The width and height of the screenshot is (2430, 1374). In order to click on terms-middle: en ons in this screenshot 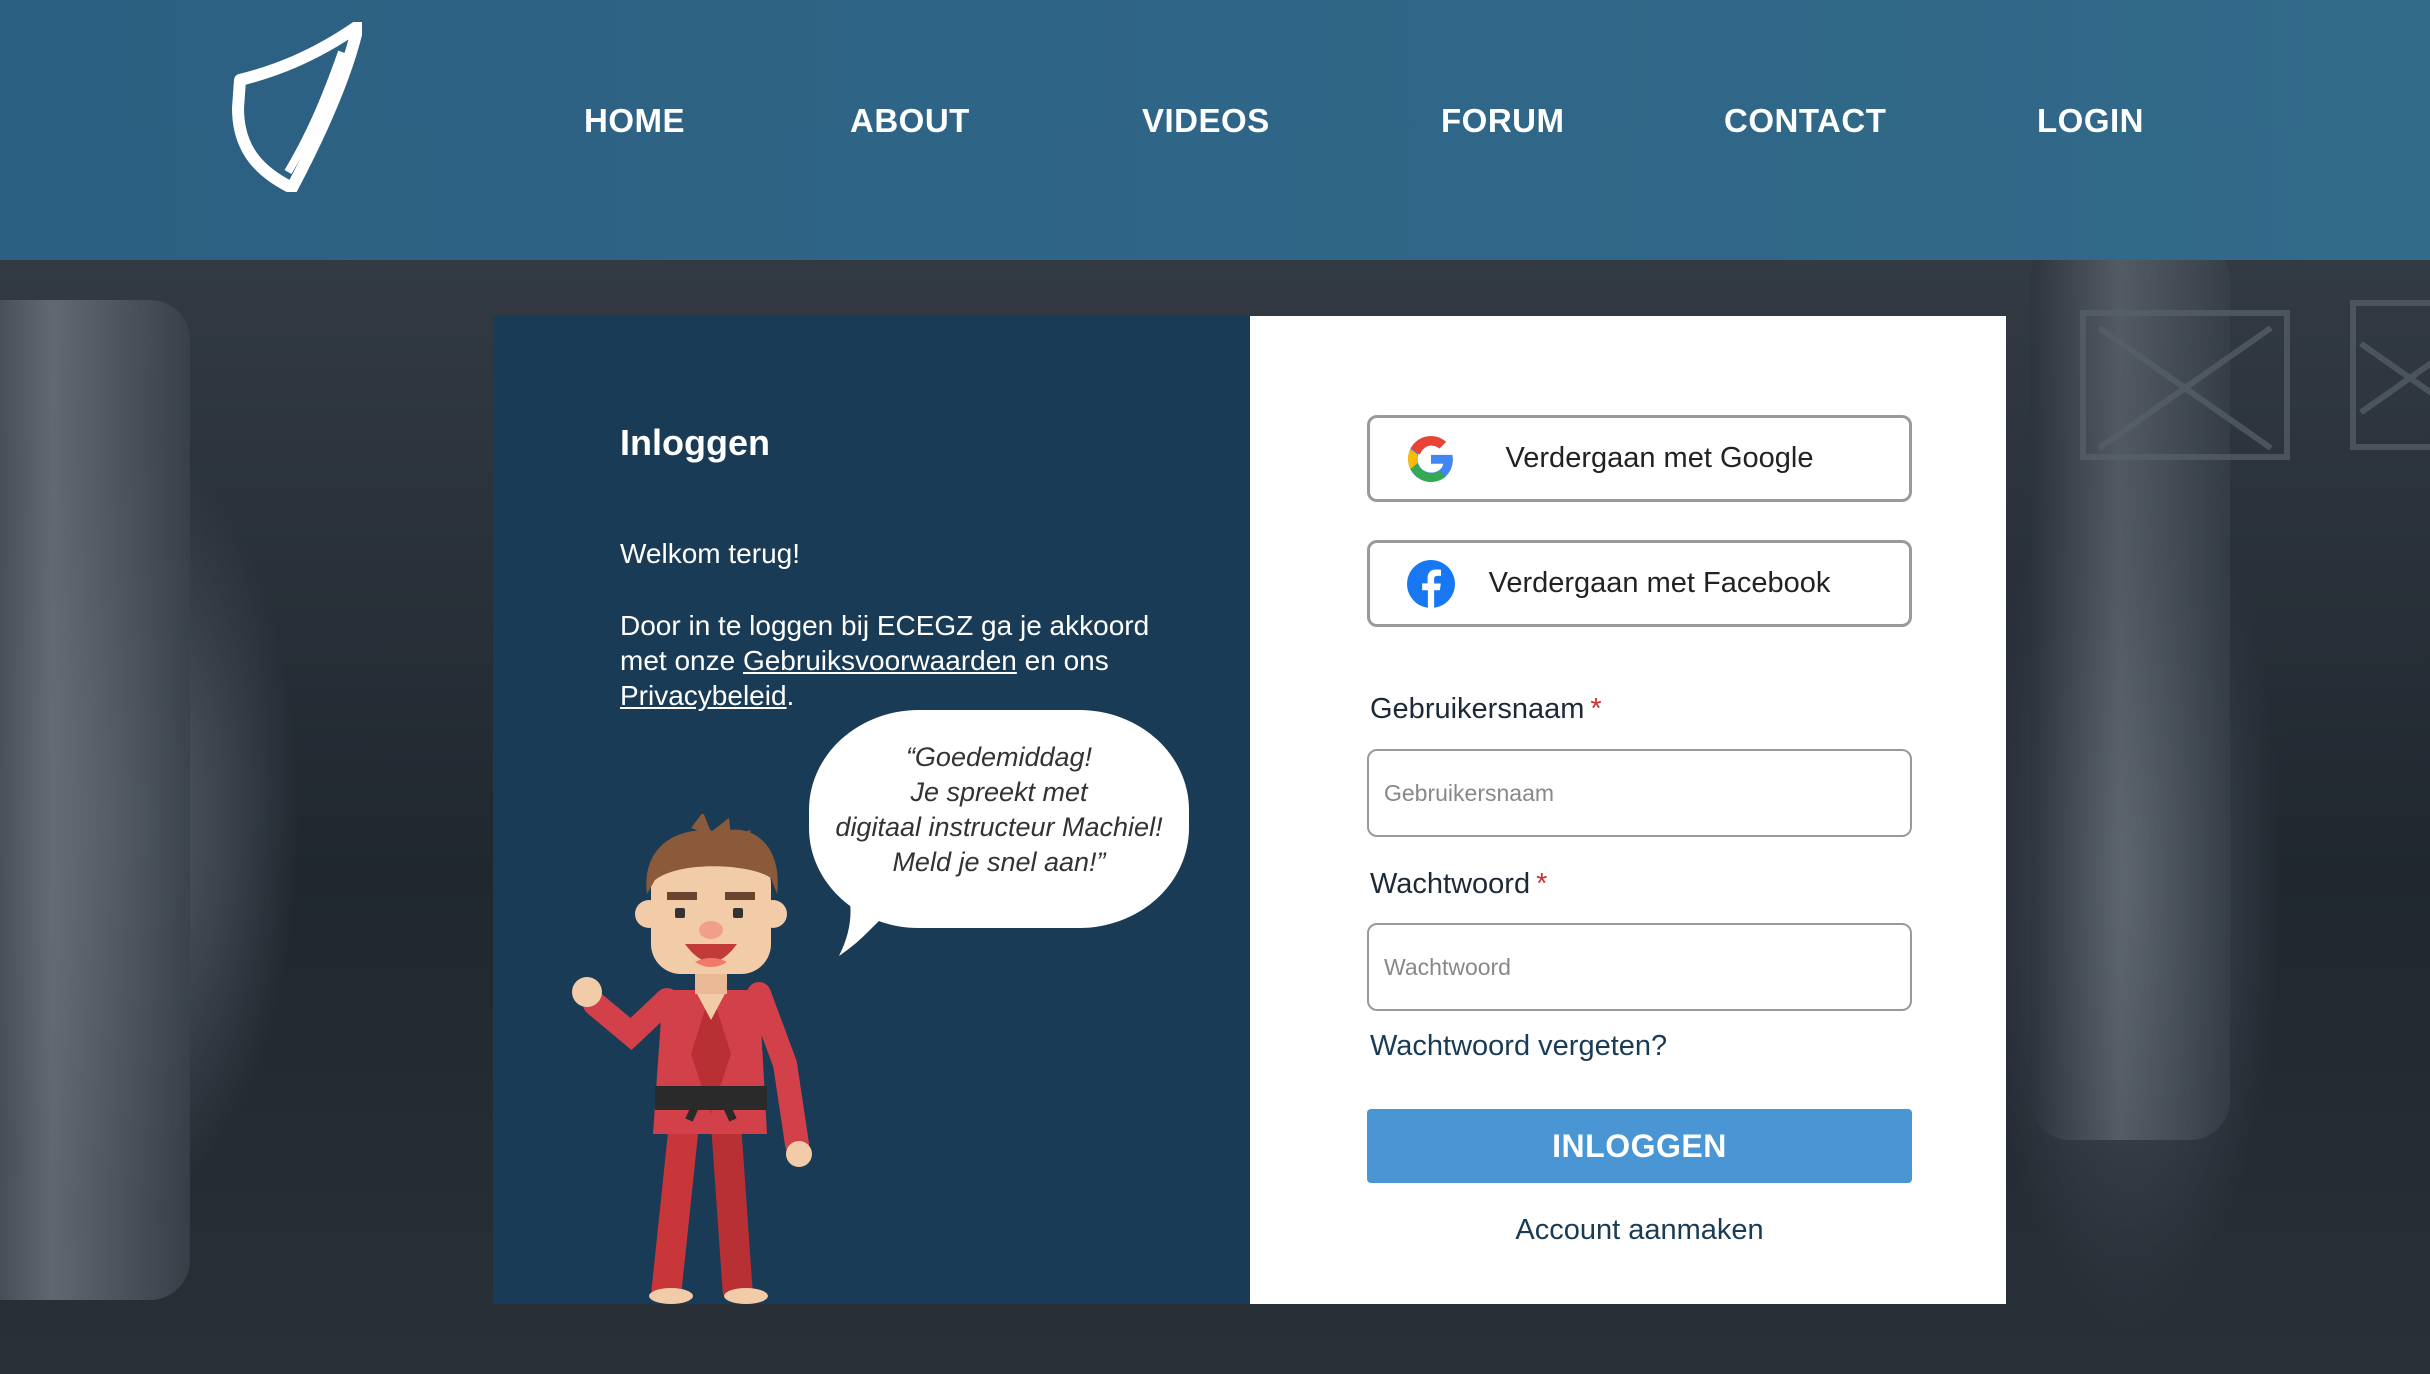, I will do `click(1062, 660)`.